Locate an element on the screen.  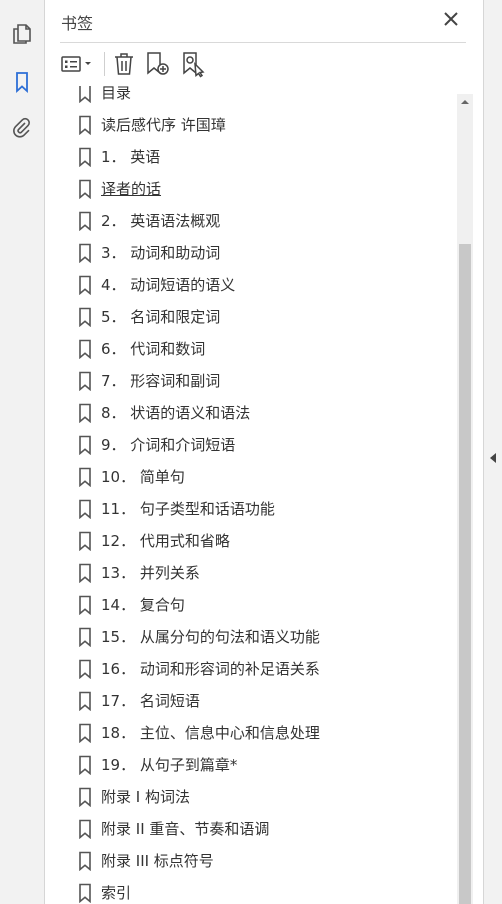
bookmark-label: 18． 主位、信息中心和信息处理 is located at coordinates (210, 733).